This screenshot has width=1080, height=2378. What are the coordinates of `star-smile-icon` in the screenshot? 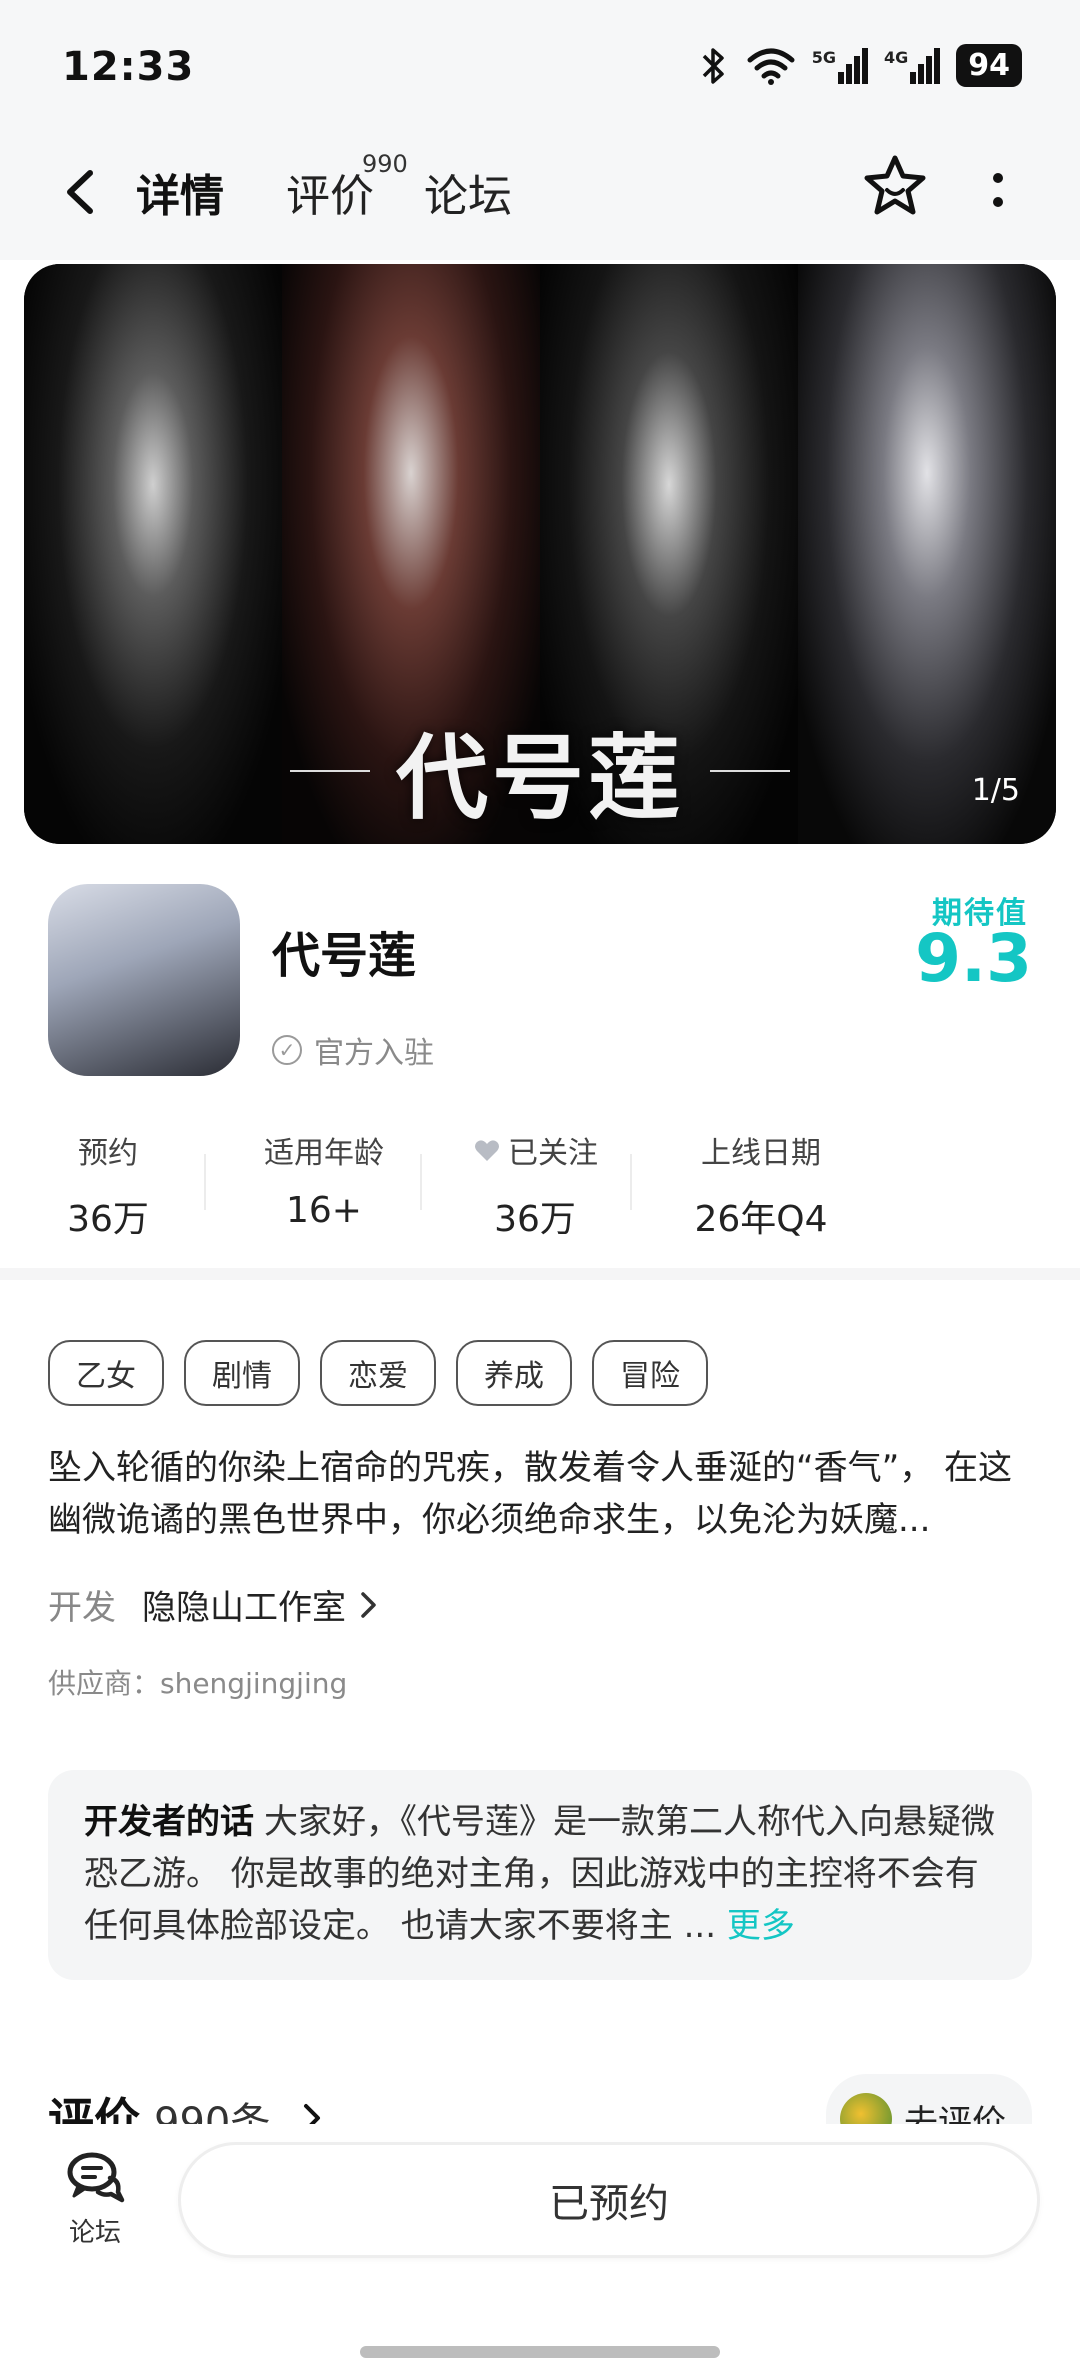 It's located at (895, 185).